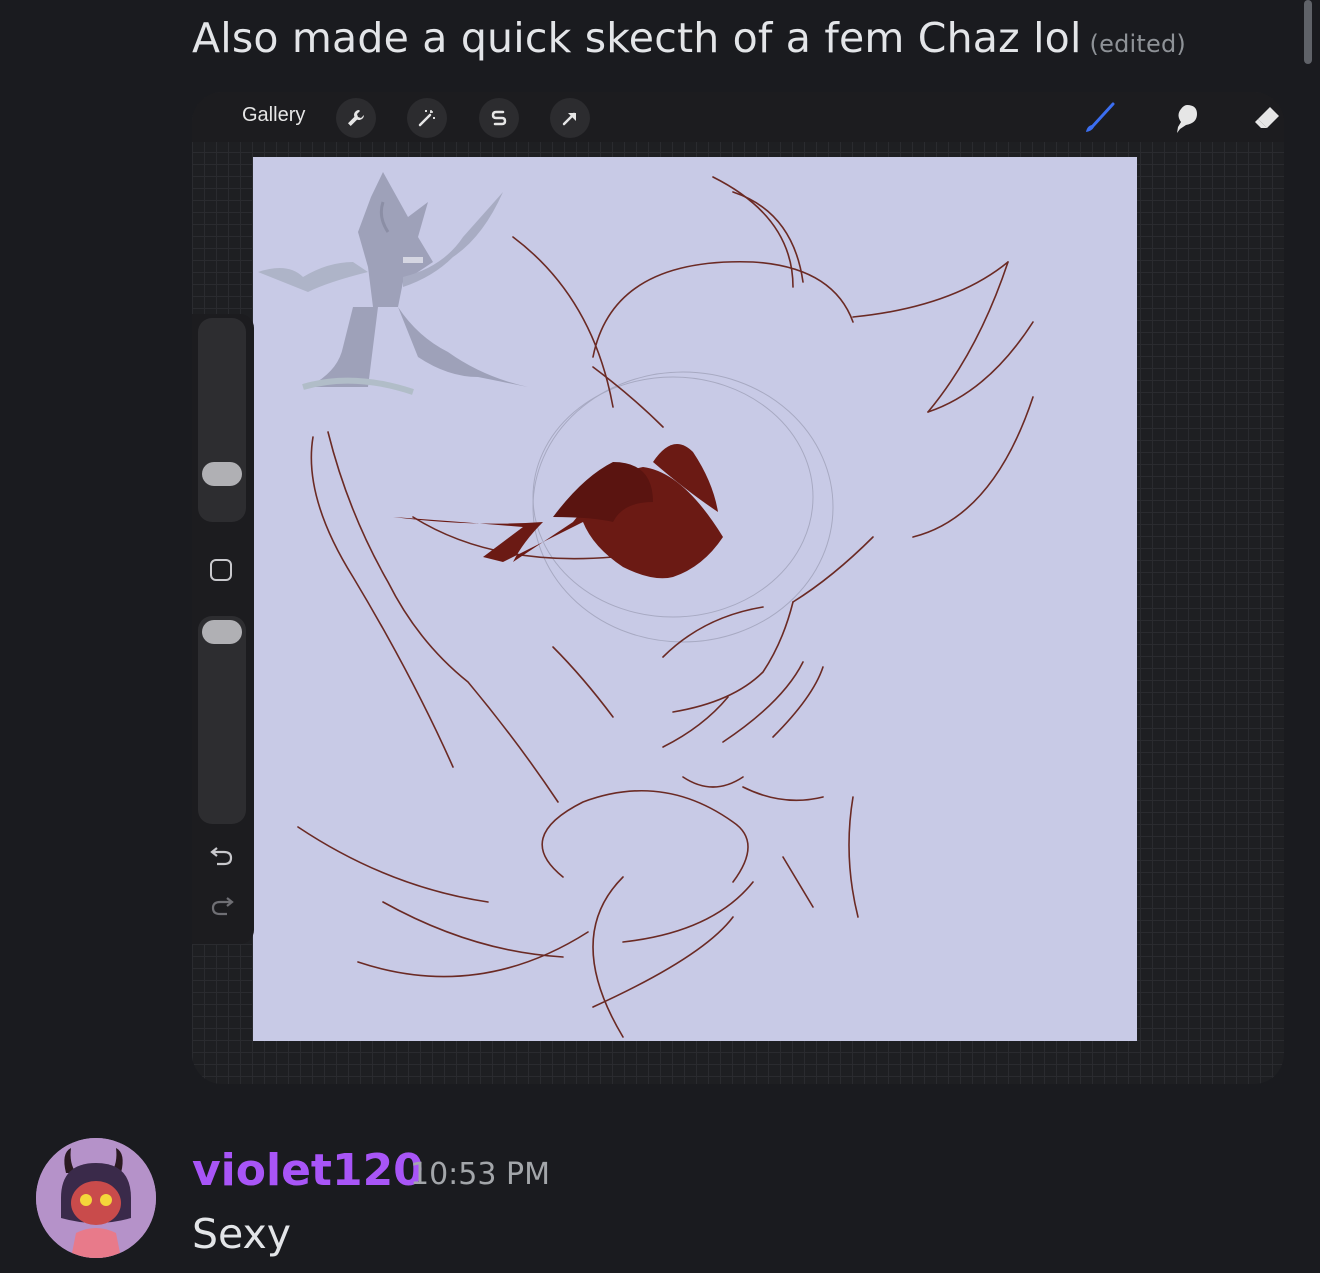 Image resolution: width=1320 pixels, height=1273 pixels. Describe the element at coordinates (222, 905) in the screenshot. I see `redo-icon` at that location.